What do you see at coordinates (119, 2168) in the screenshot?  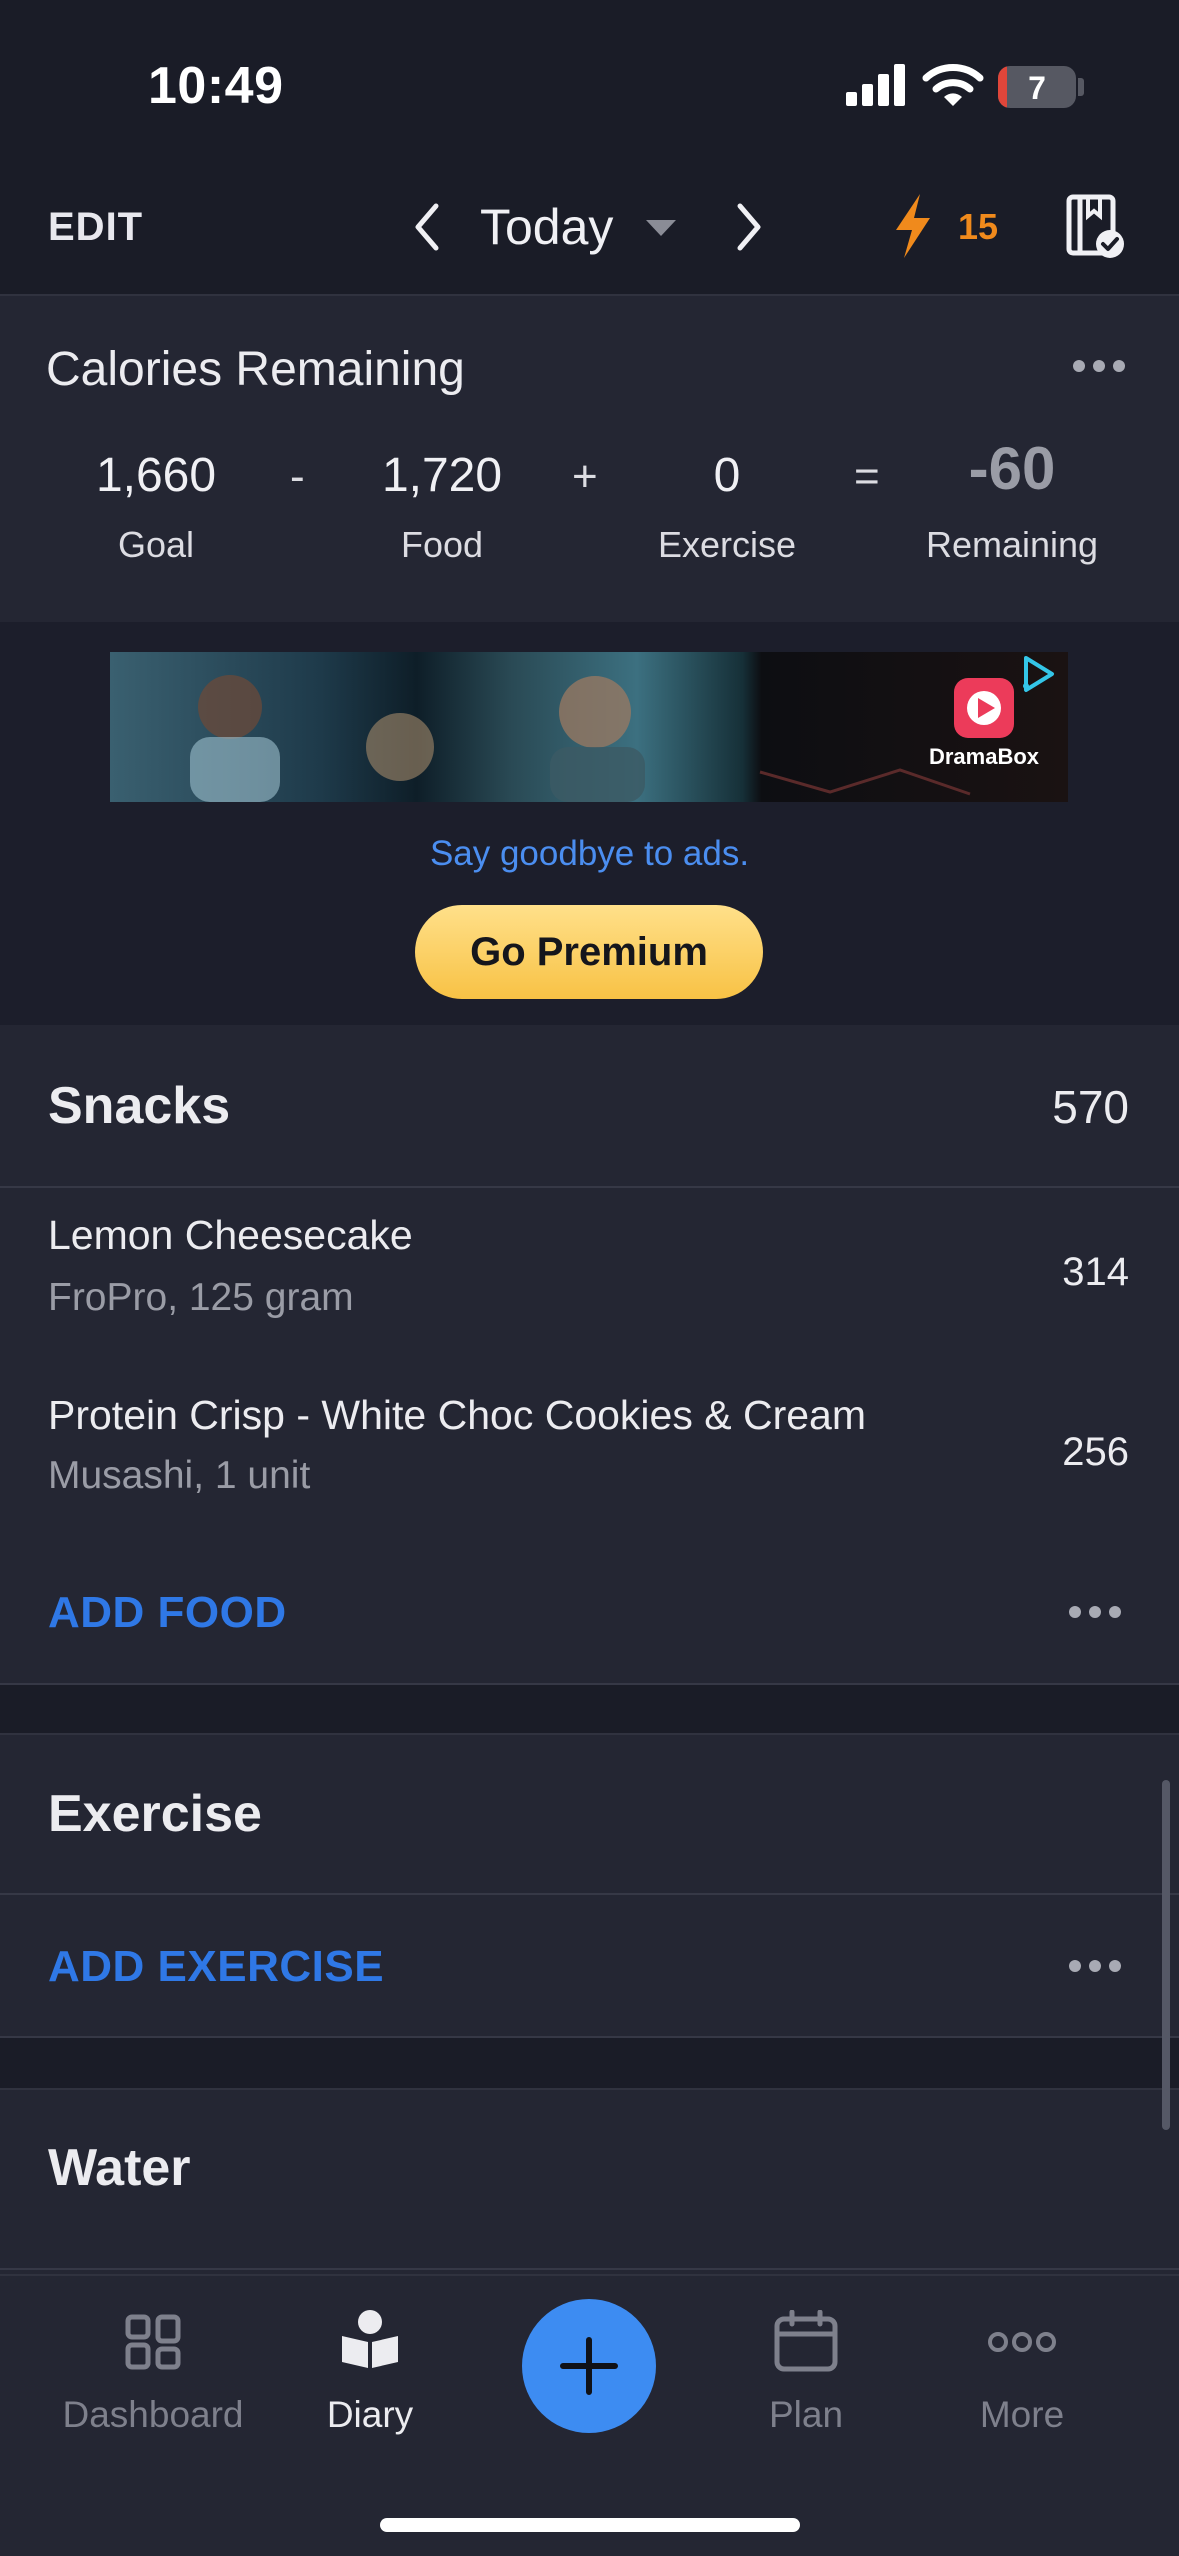 I see `water-title: Water` at bounding box center [119, 2168].